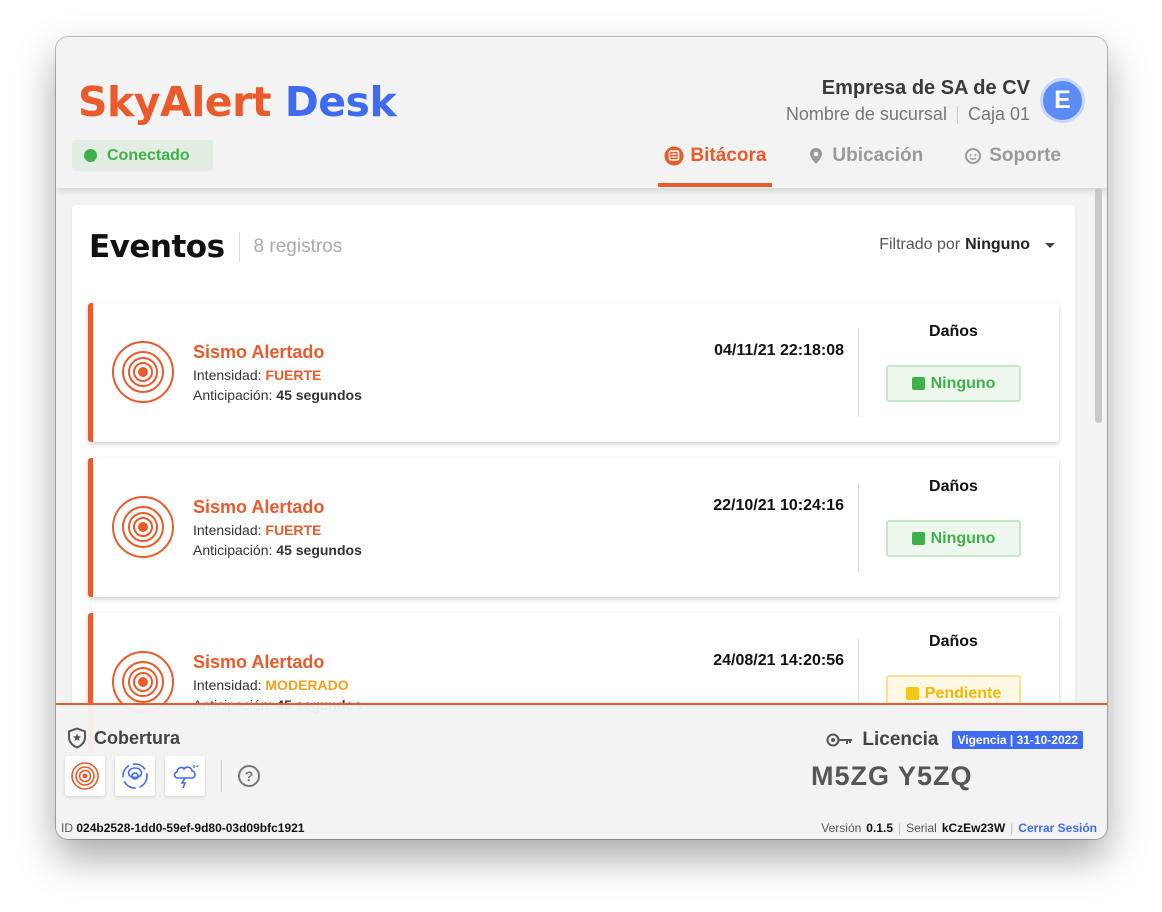  What do you see at coordinates (878, 155) in the screenshot?
I see `tab-label: Ubicación` at bounding box center [878, 155].